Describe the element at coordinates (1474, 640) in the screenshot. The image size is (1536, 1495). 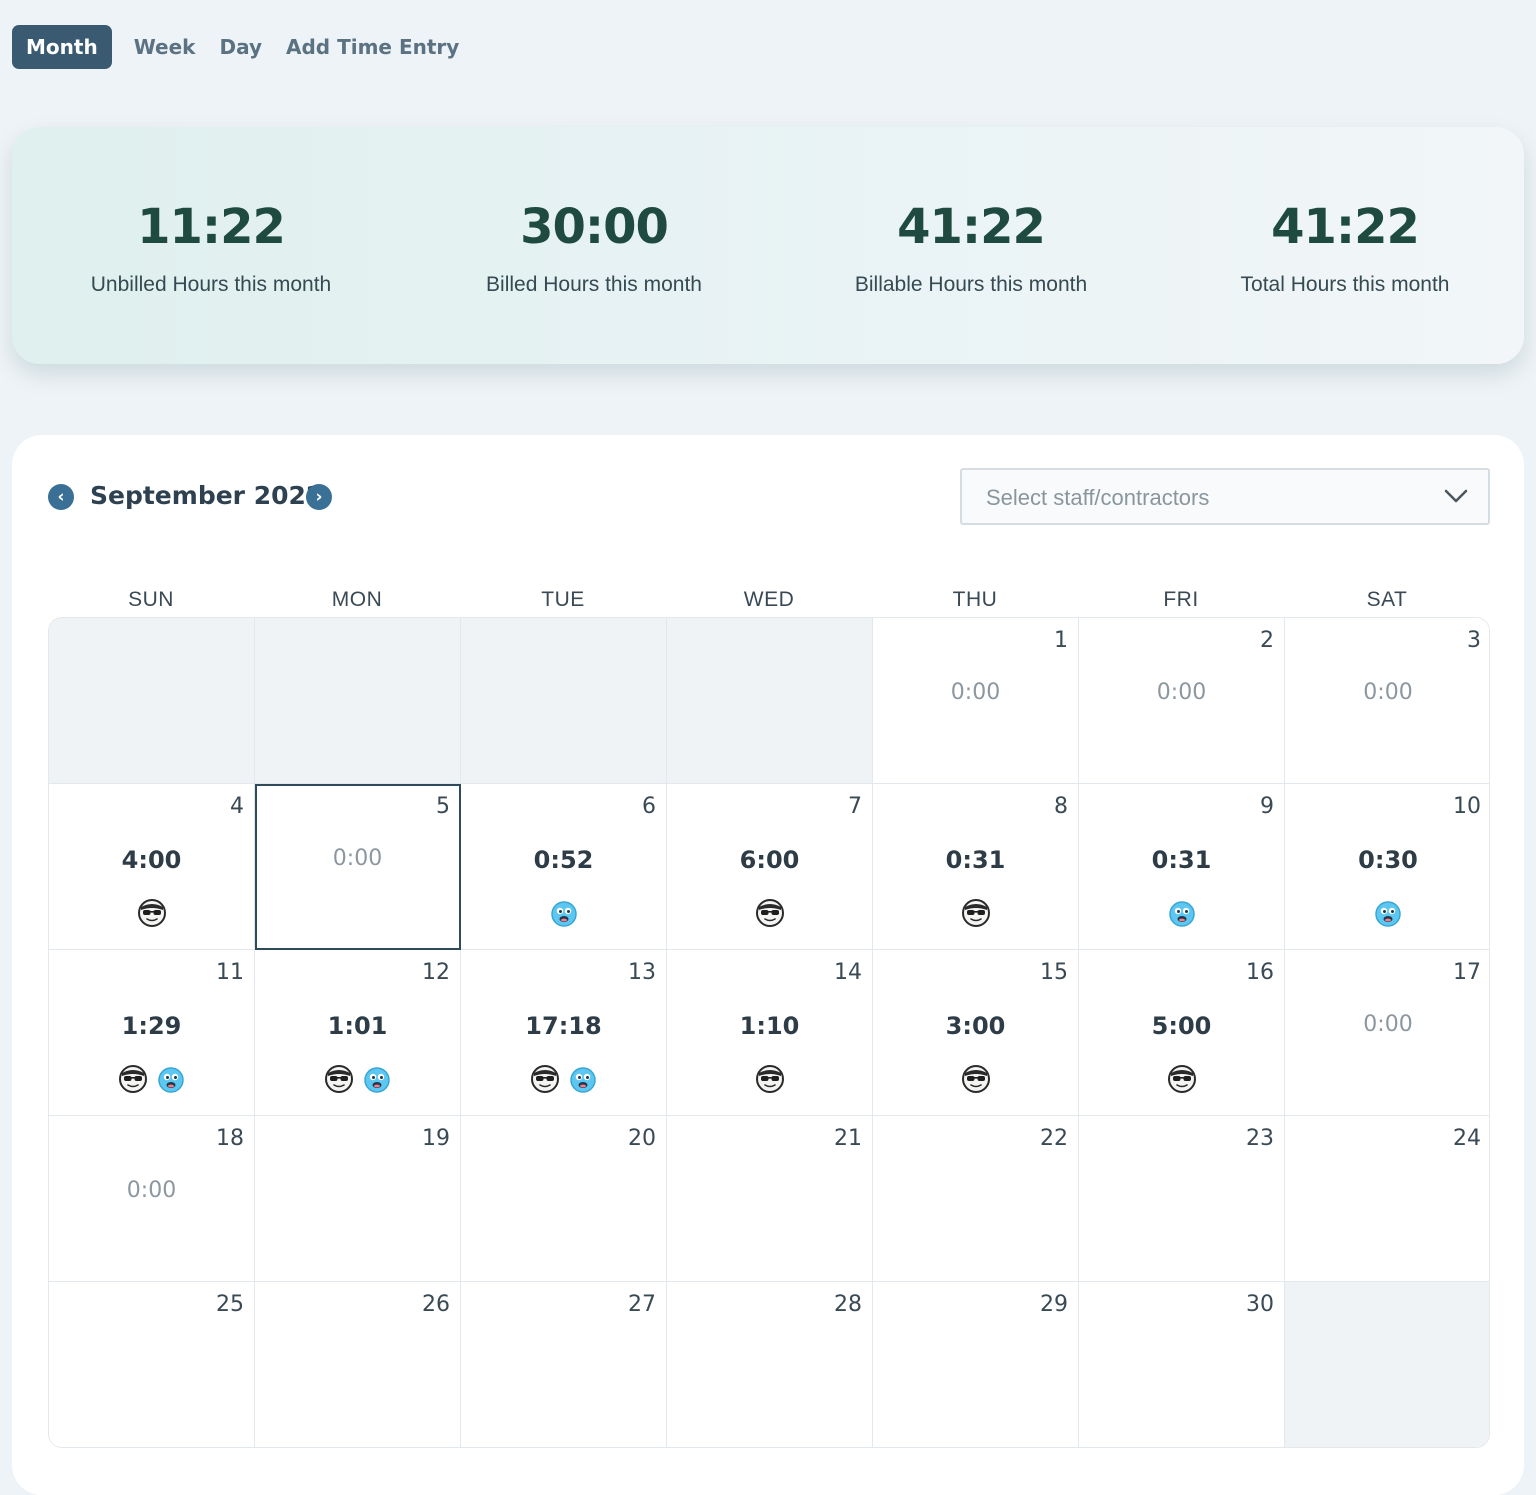
I see `day-number: 3` at that location.